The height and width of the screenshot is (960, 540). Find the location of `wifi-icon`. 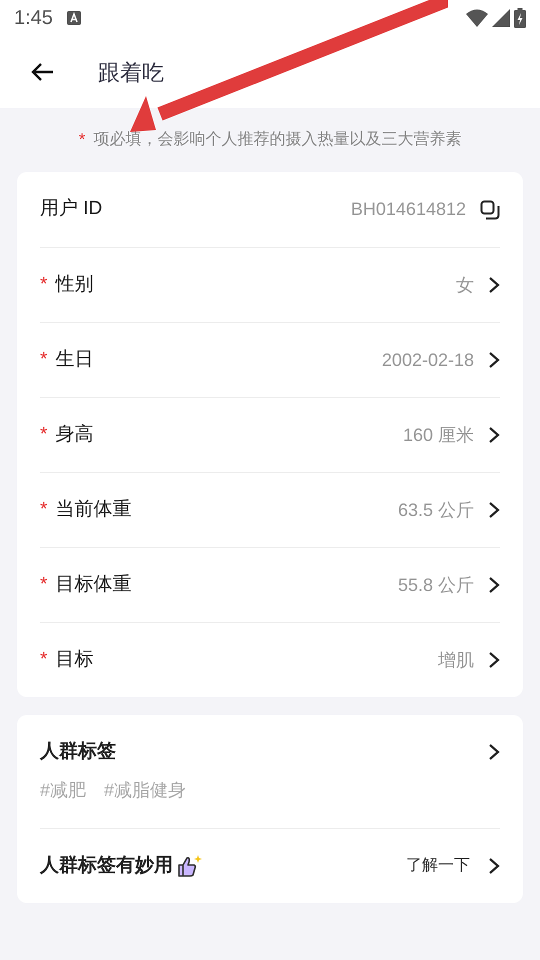

wifi-icon is located at coordinates (477, 18).